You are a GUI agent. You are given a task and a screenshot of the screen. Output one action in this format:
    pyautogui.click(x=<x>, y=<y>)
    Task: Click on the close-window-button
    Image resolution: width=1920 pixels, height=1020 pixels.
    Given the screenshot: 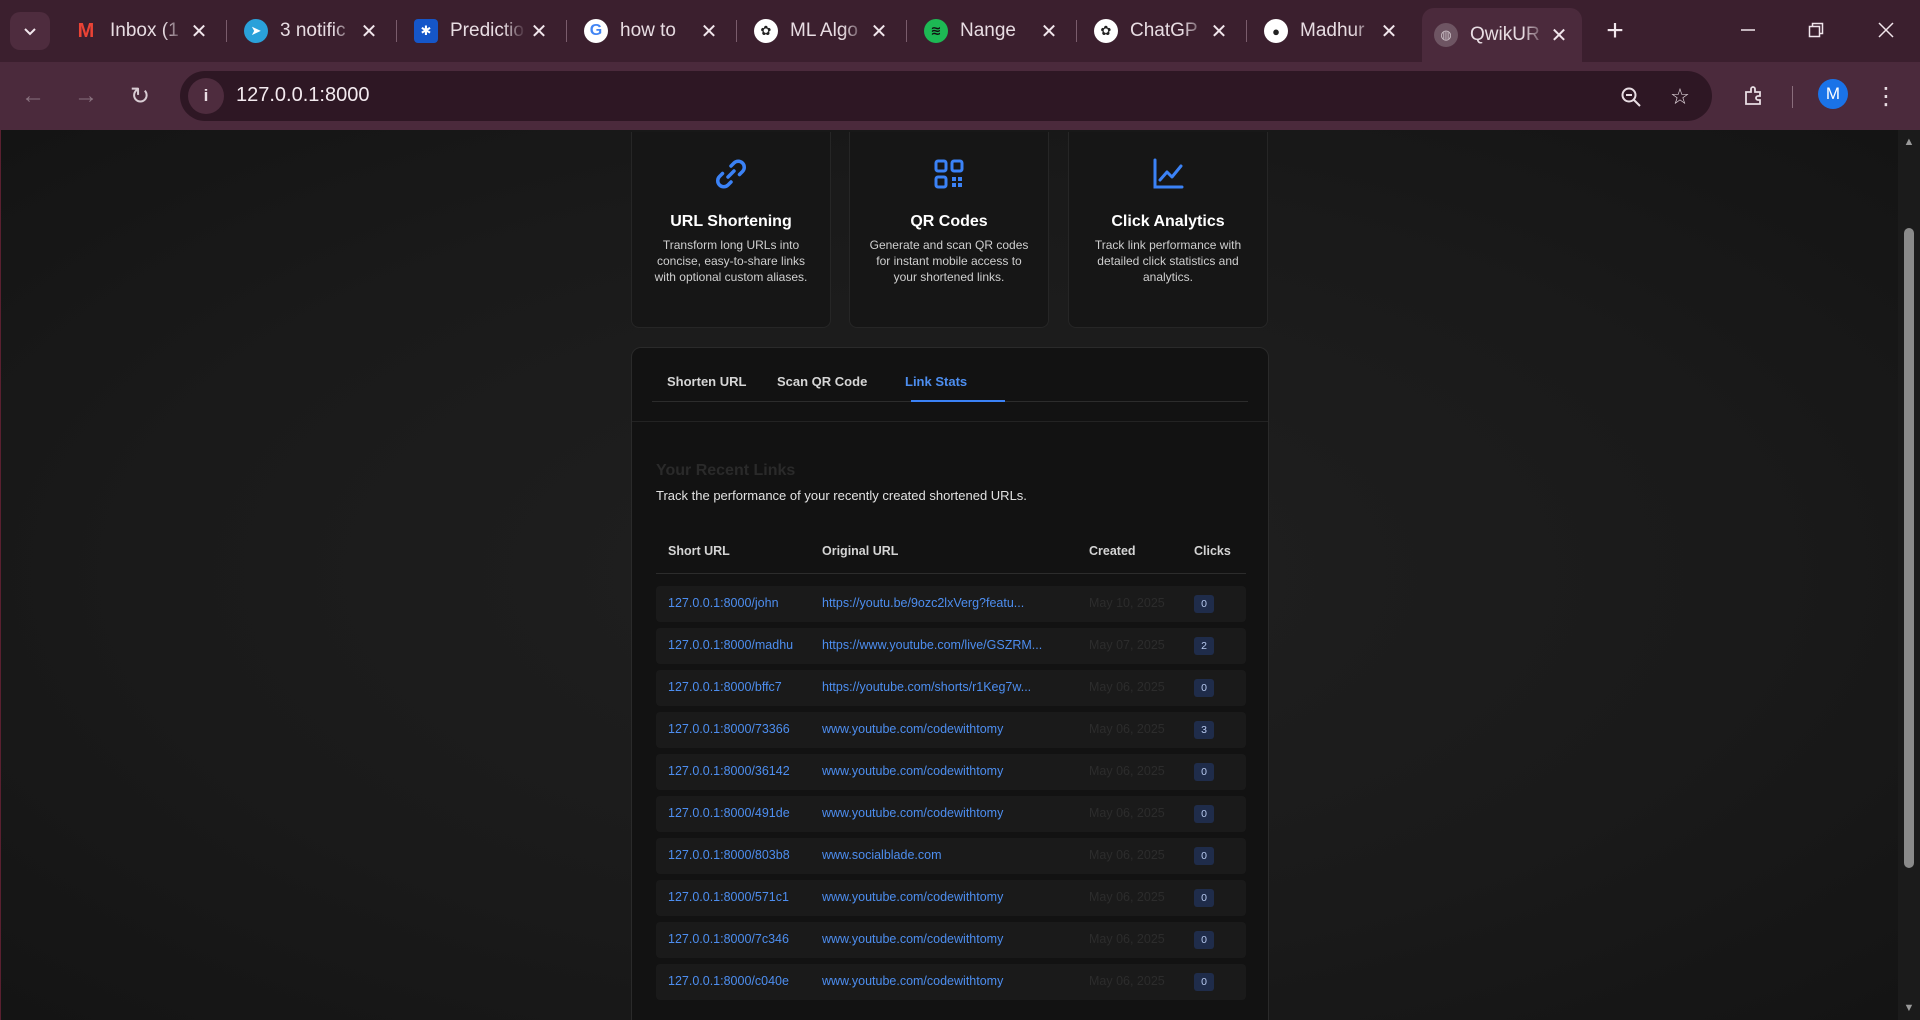 What is the action you would take?
    pyautogui.click(x=1886, y=30)
    